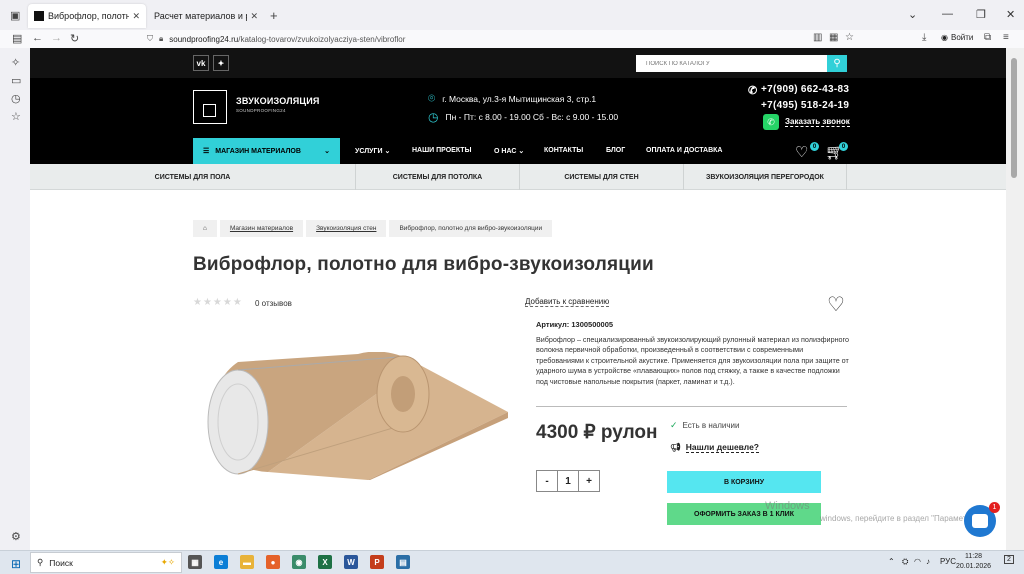  I want to click on add-to-cart-button: В КОРЗИНУ, so click(744, 482).